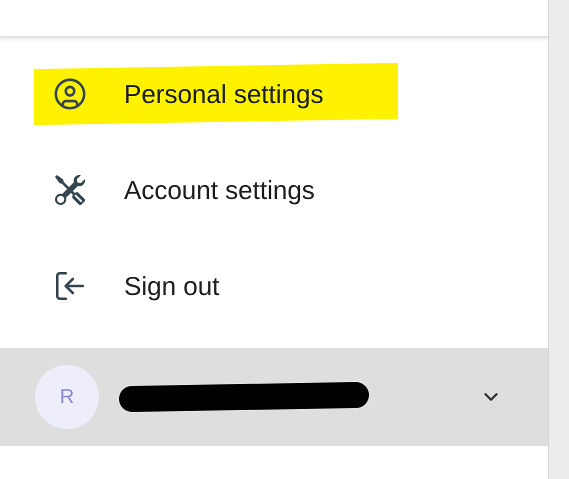  I want to click on menu-item: Personal settings, so click(162, 94).